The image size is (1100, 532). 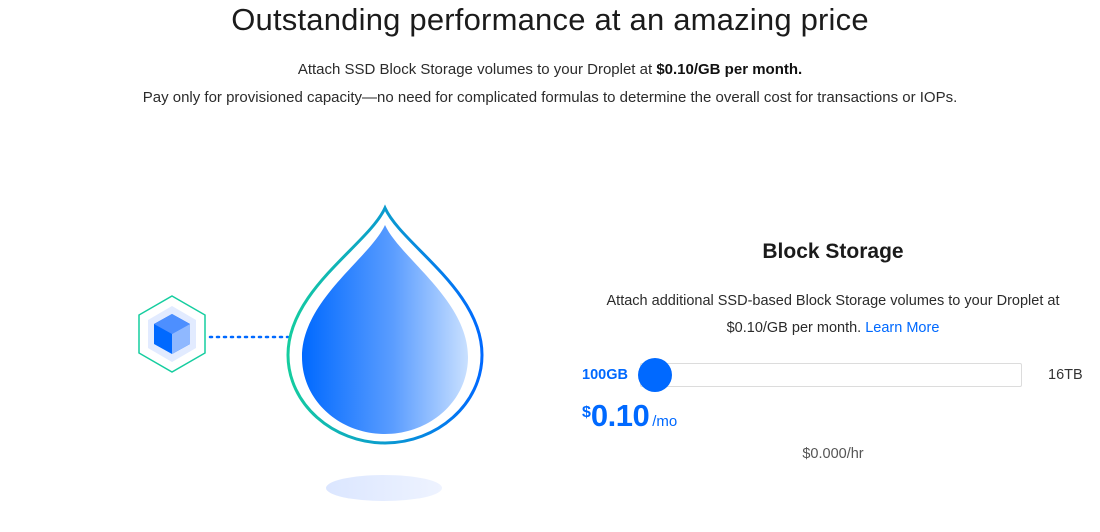 What do you see at coordinates (665, 421) in the screenshot?
I see `price-period: /mo` at bounding box center [665, 421].